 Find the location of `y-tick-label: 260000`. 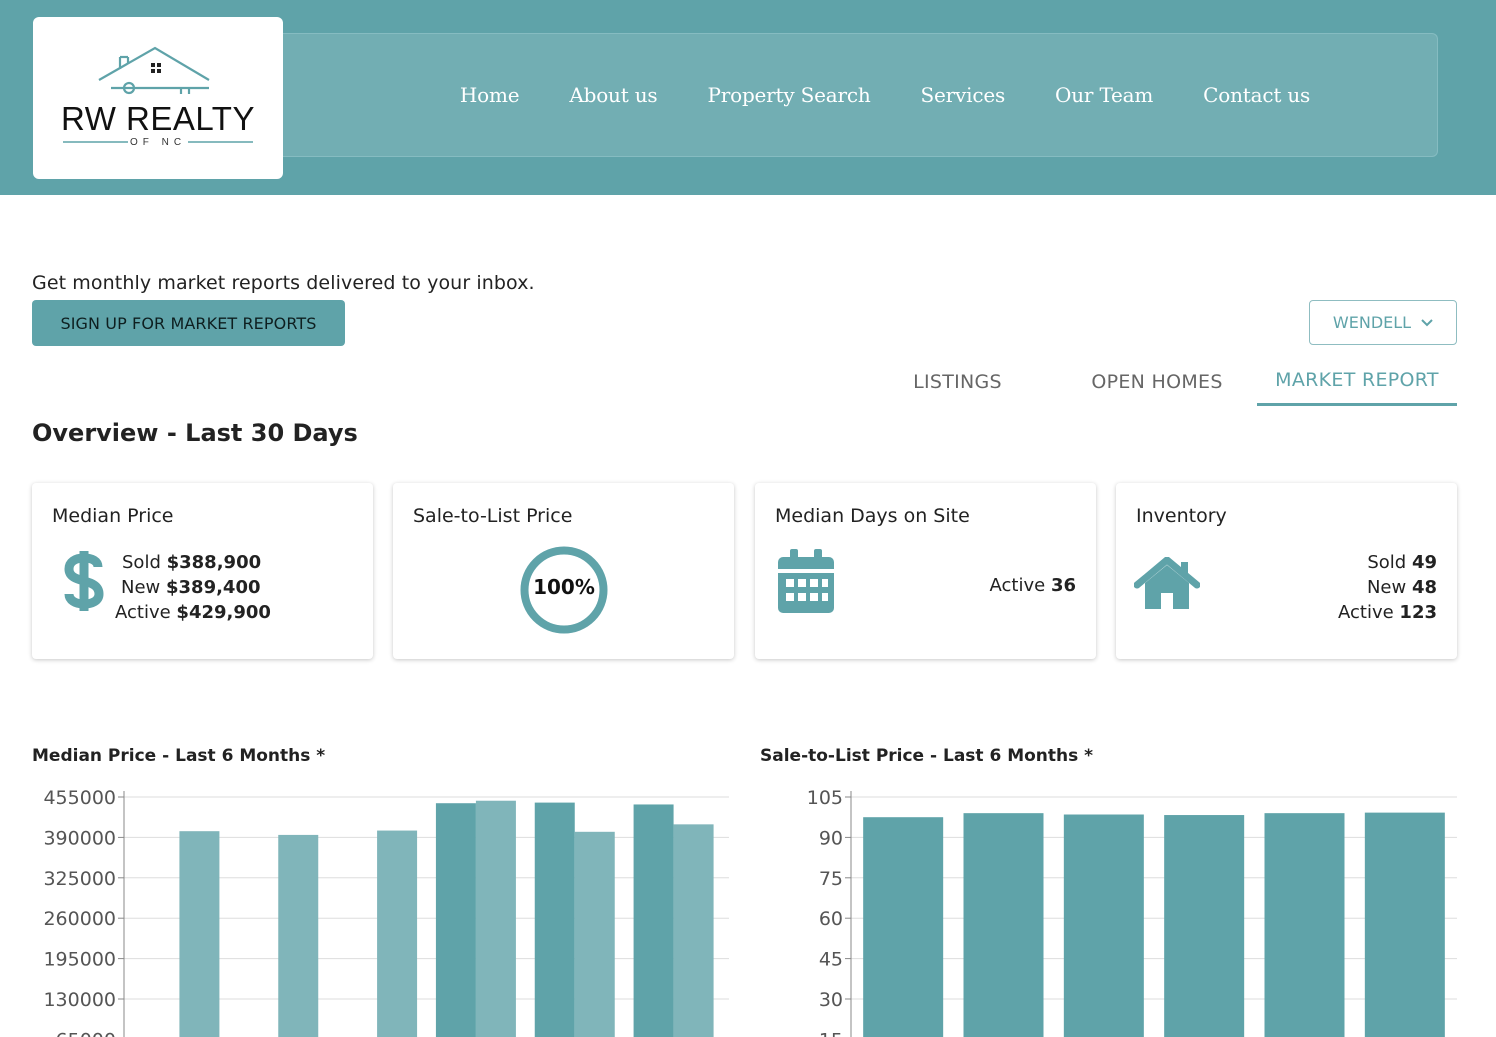

y-tick-label: 260000 is located at coordinates (79, 919).